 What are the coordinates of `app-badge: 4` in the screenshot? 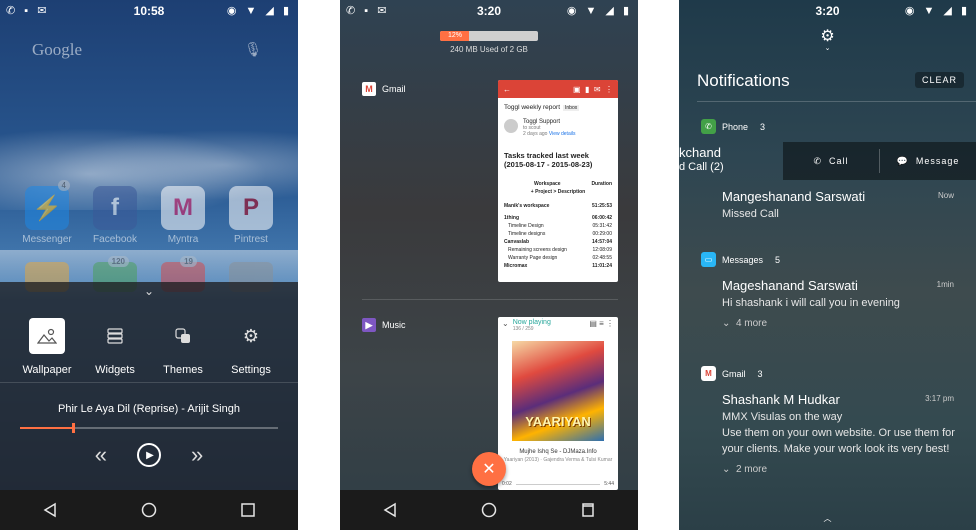 It's located at (63, 185).